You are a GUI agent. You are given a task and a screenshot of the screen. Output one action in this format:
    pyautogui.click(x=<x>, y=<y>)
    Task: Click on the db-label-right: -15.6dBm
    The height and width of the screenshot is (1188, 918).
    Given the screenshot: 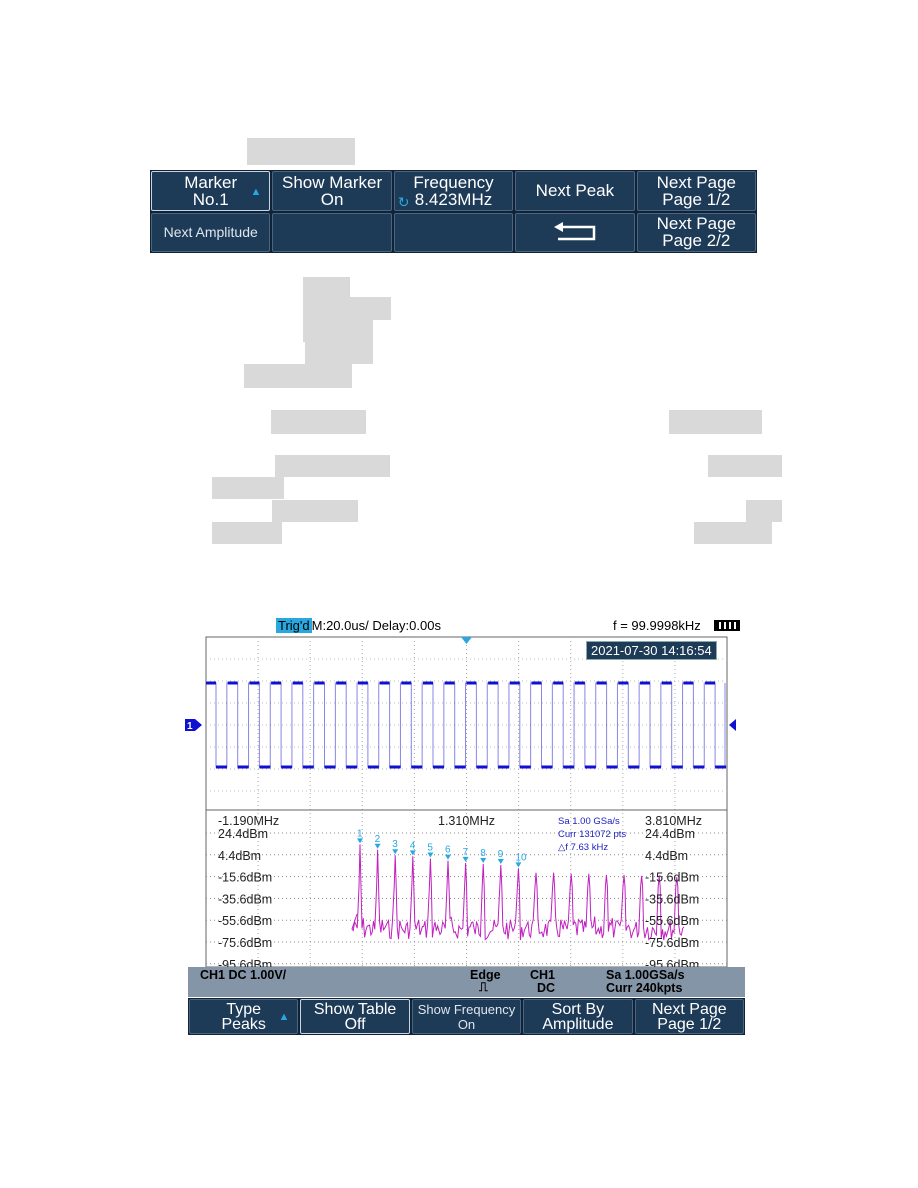 What is the action you would take?
    pyautogui.click(x=672, y=878)
    